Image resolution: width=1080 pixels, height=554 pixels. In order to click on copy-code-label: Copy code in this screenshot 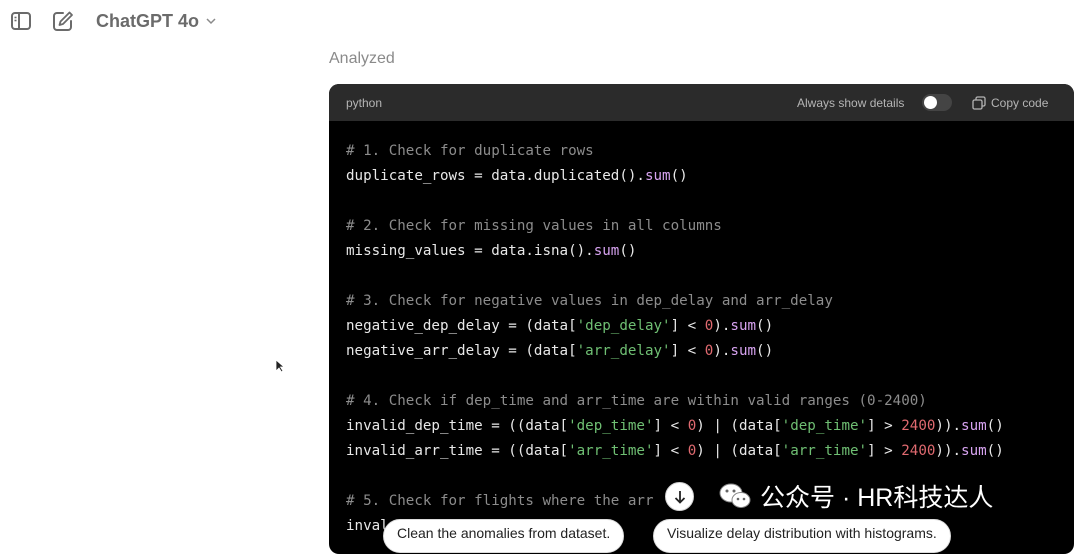, I will do `click(1020, 103)`.